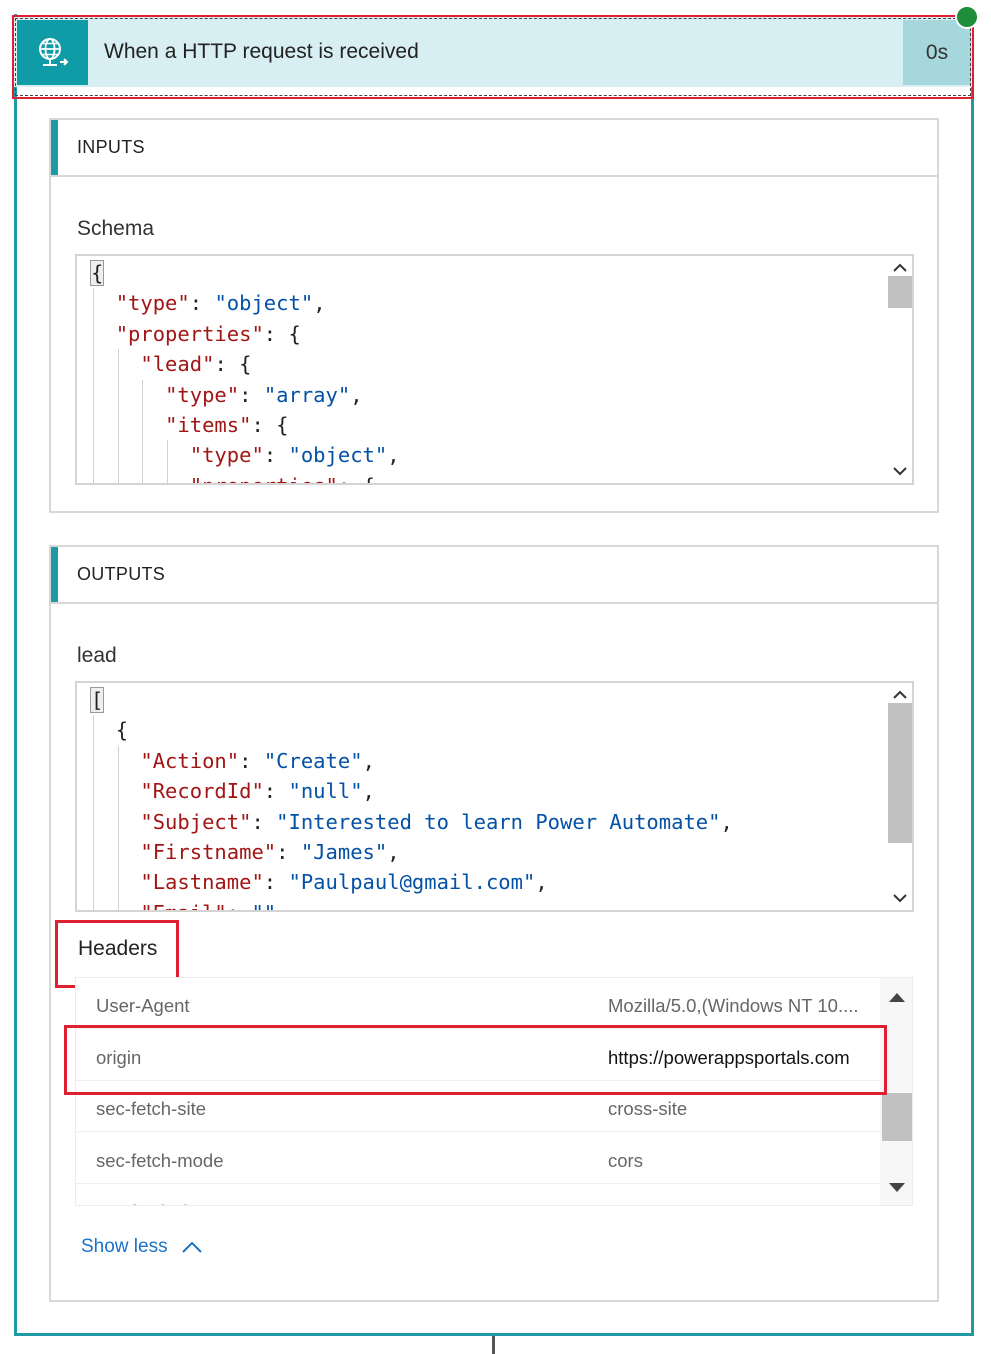 The height and width of the screenshot is (1354, 991). What do you see at coordinates (263, 905) in the screenshot?
I see `json-string: ""` at bounding box center [263, 905].